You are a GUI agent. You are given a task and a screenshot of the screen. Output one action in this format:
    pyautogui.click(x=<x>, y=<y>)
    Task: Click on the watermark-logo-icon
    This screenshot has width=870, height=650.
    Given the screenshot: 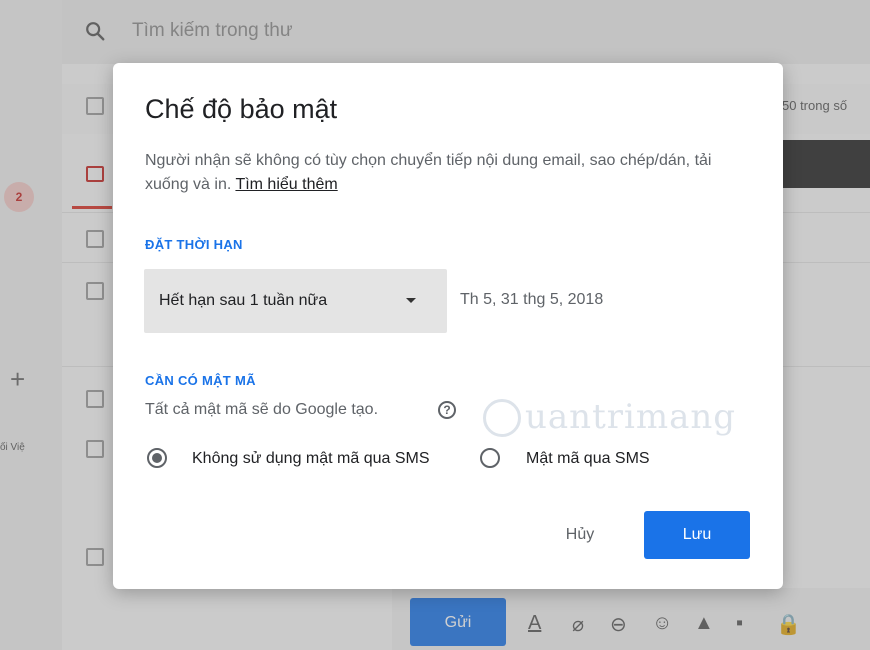 What is the action you would take?
    pyautogui.click(x=502, y=418)
    